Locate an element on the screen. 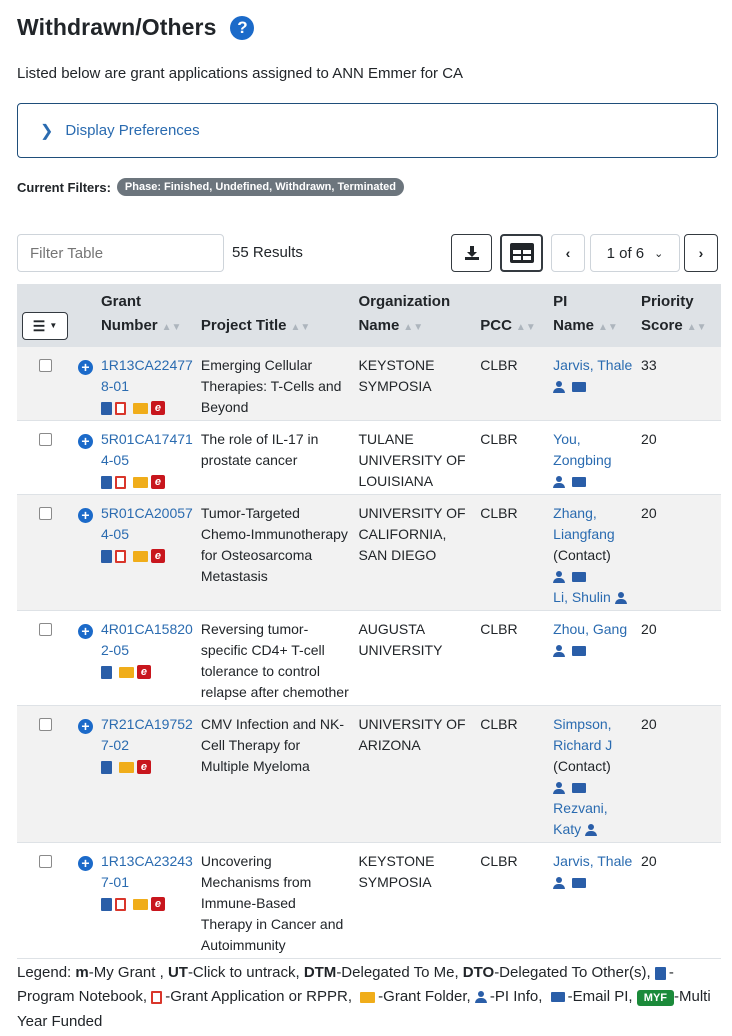  grant-number-link: 1R13CA232437-01 is located at coordinates (147, 871).